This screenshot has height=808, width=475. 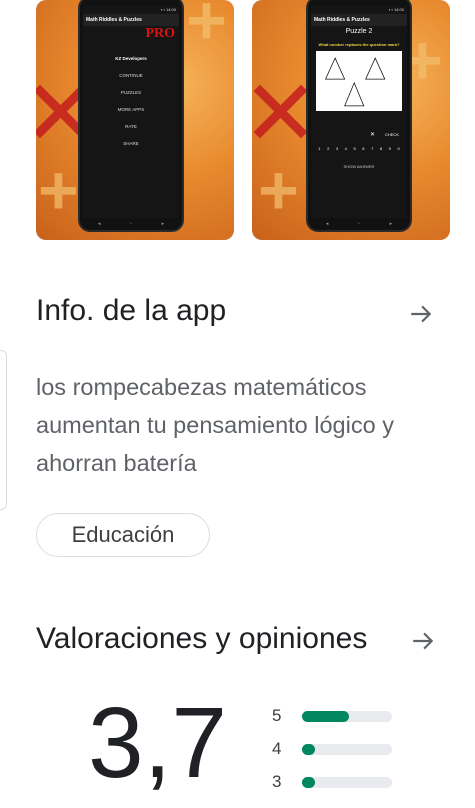 I want to click on puzzle-image, so click(x=359, y=81).